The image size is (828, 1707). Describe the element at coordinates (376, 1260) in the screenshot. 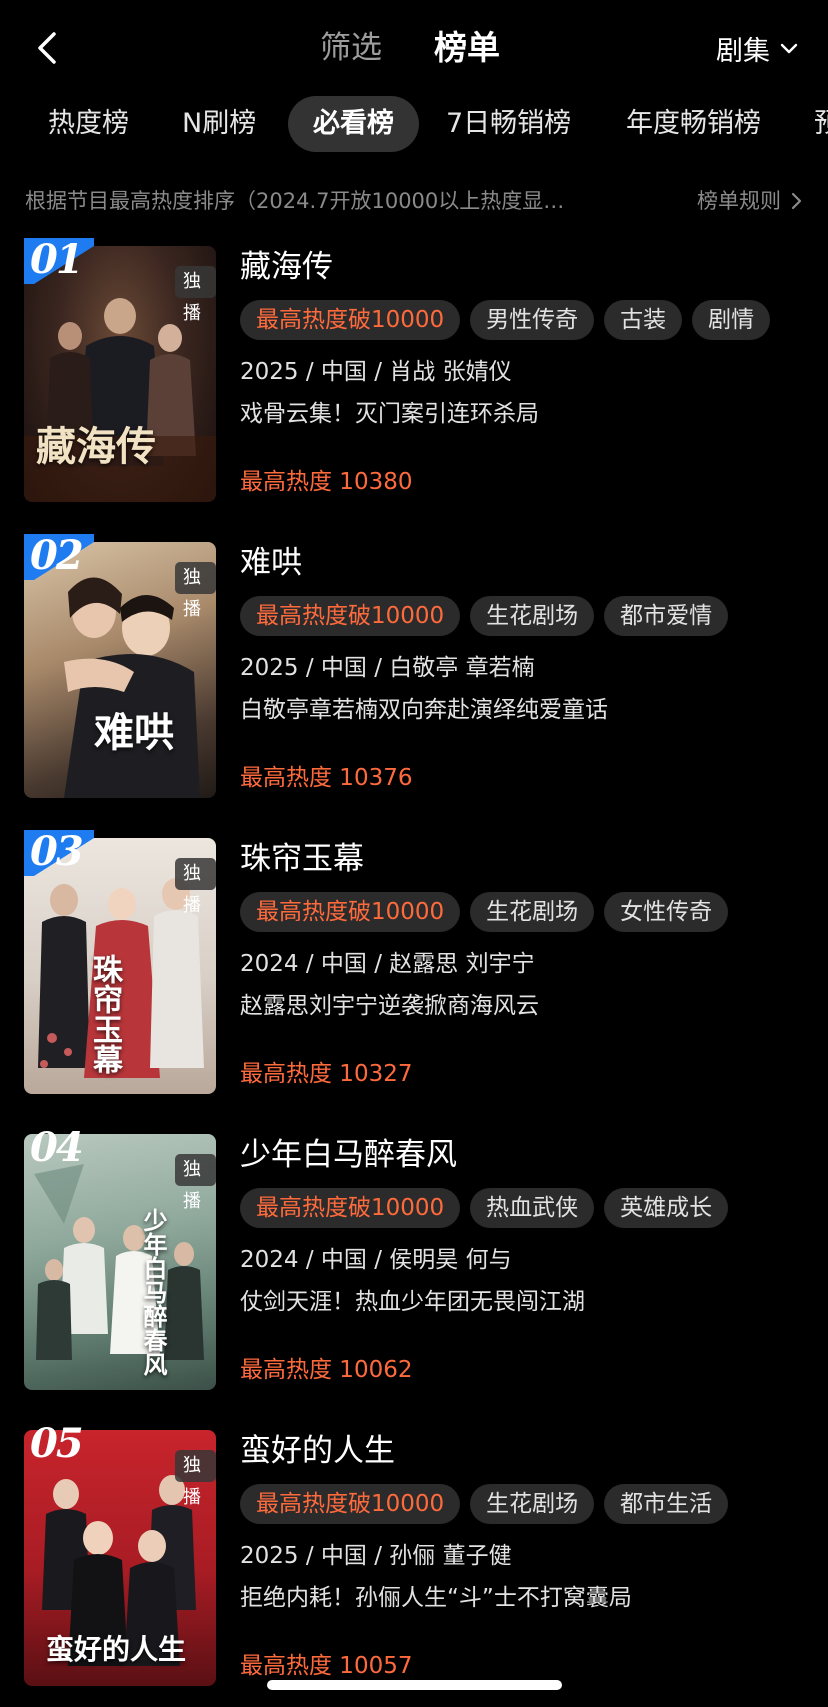

I see `show-meta: 2024 / 中国 / 侯明昊 何与` at that location.